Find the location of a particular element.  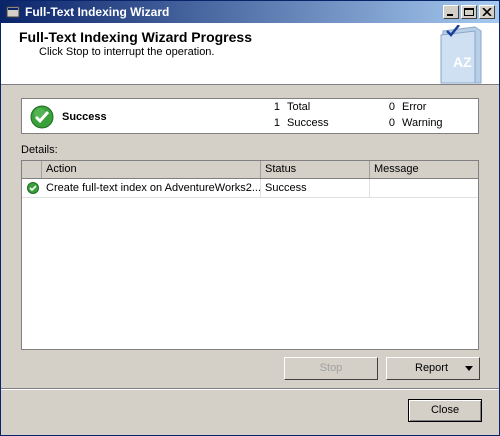

error-label: Error is located at coordinates (414, 107).